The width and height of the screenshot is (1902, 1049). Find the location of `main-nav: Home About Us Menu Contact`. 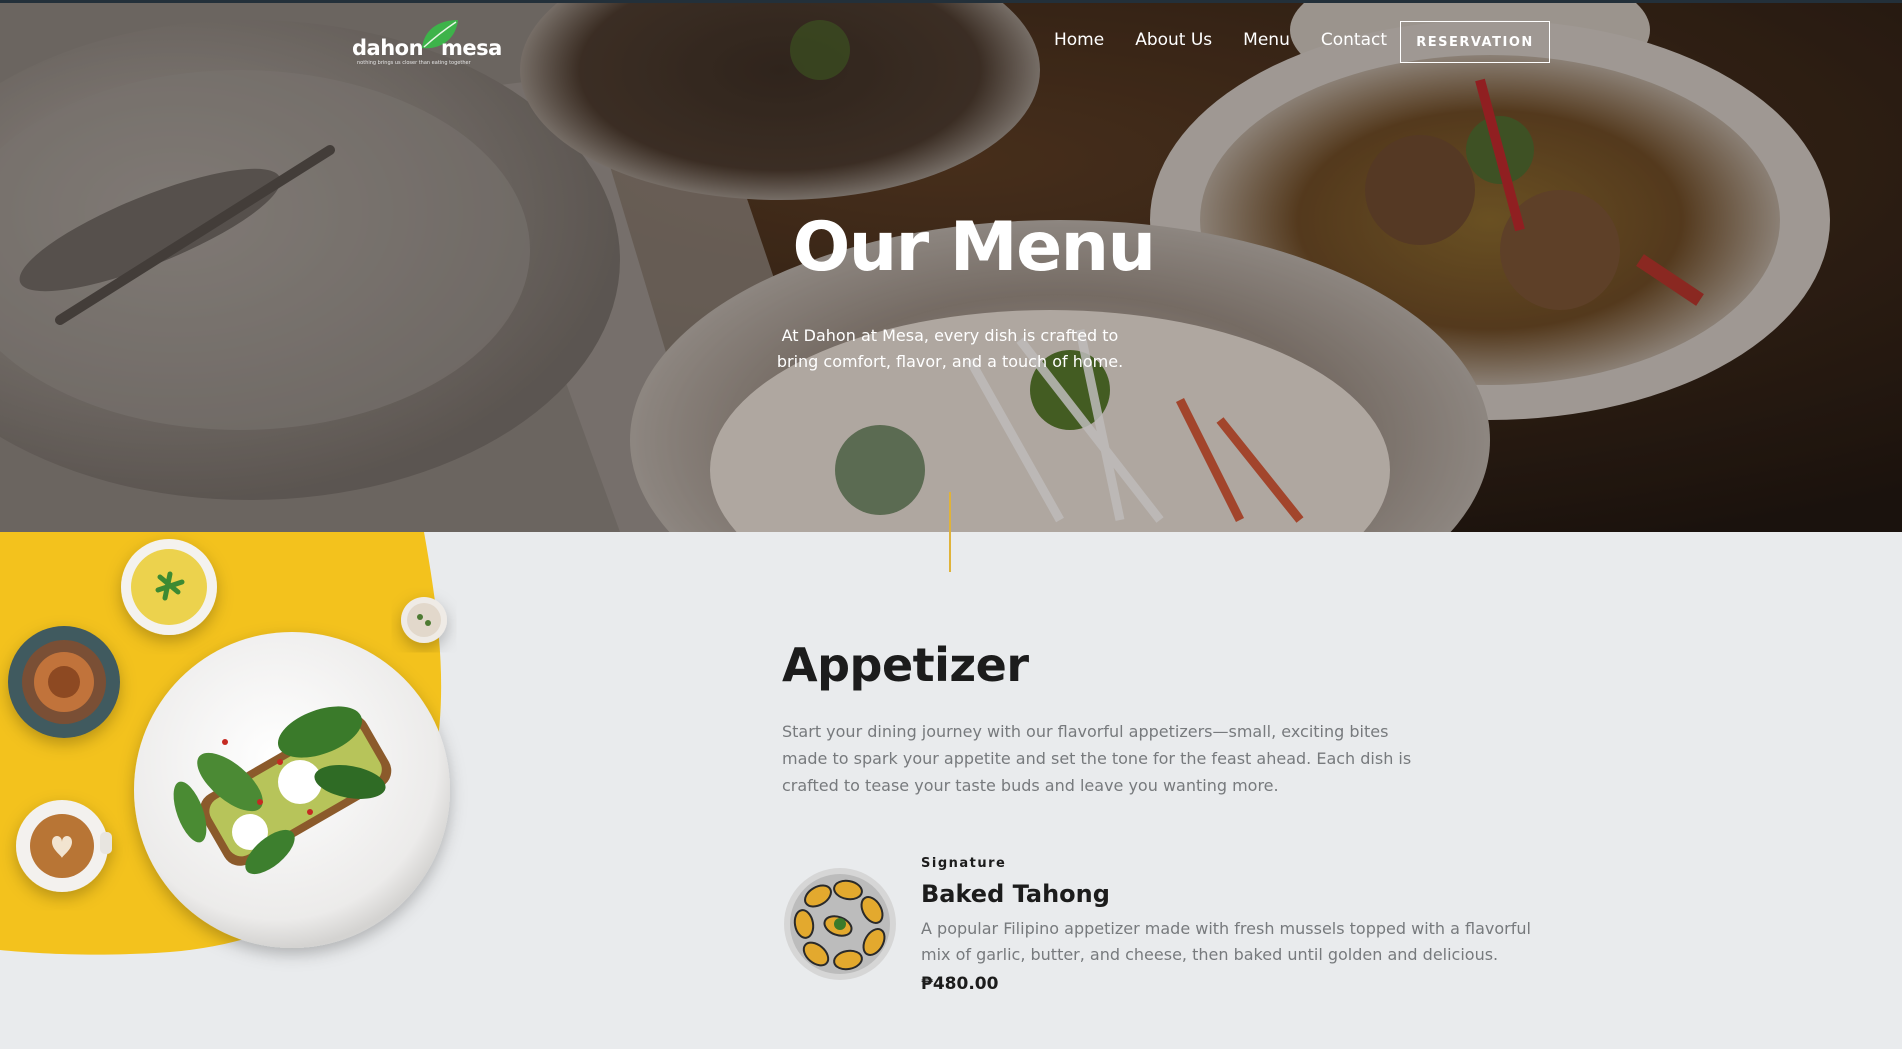

main-nav: Home About Us Menu Contact is located at coordinates (1236, 40).